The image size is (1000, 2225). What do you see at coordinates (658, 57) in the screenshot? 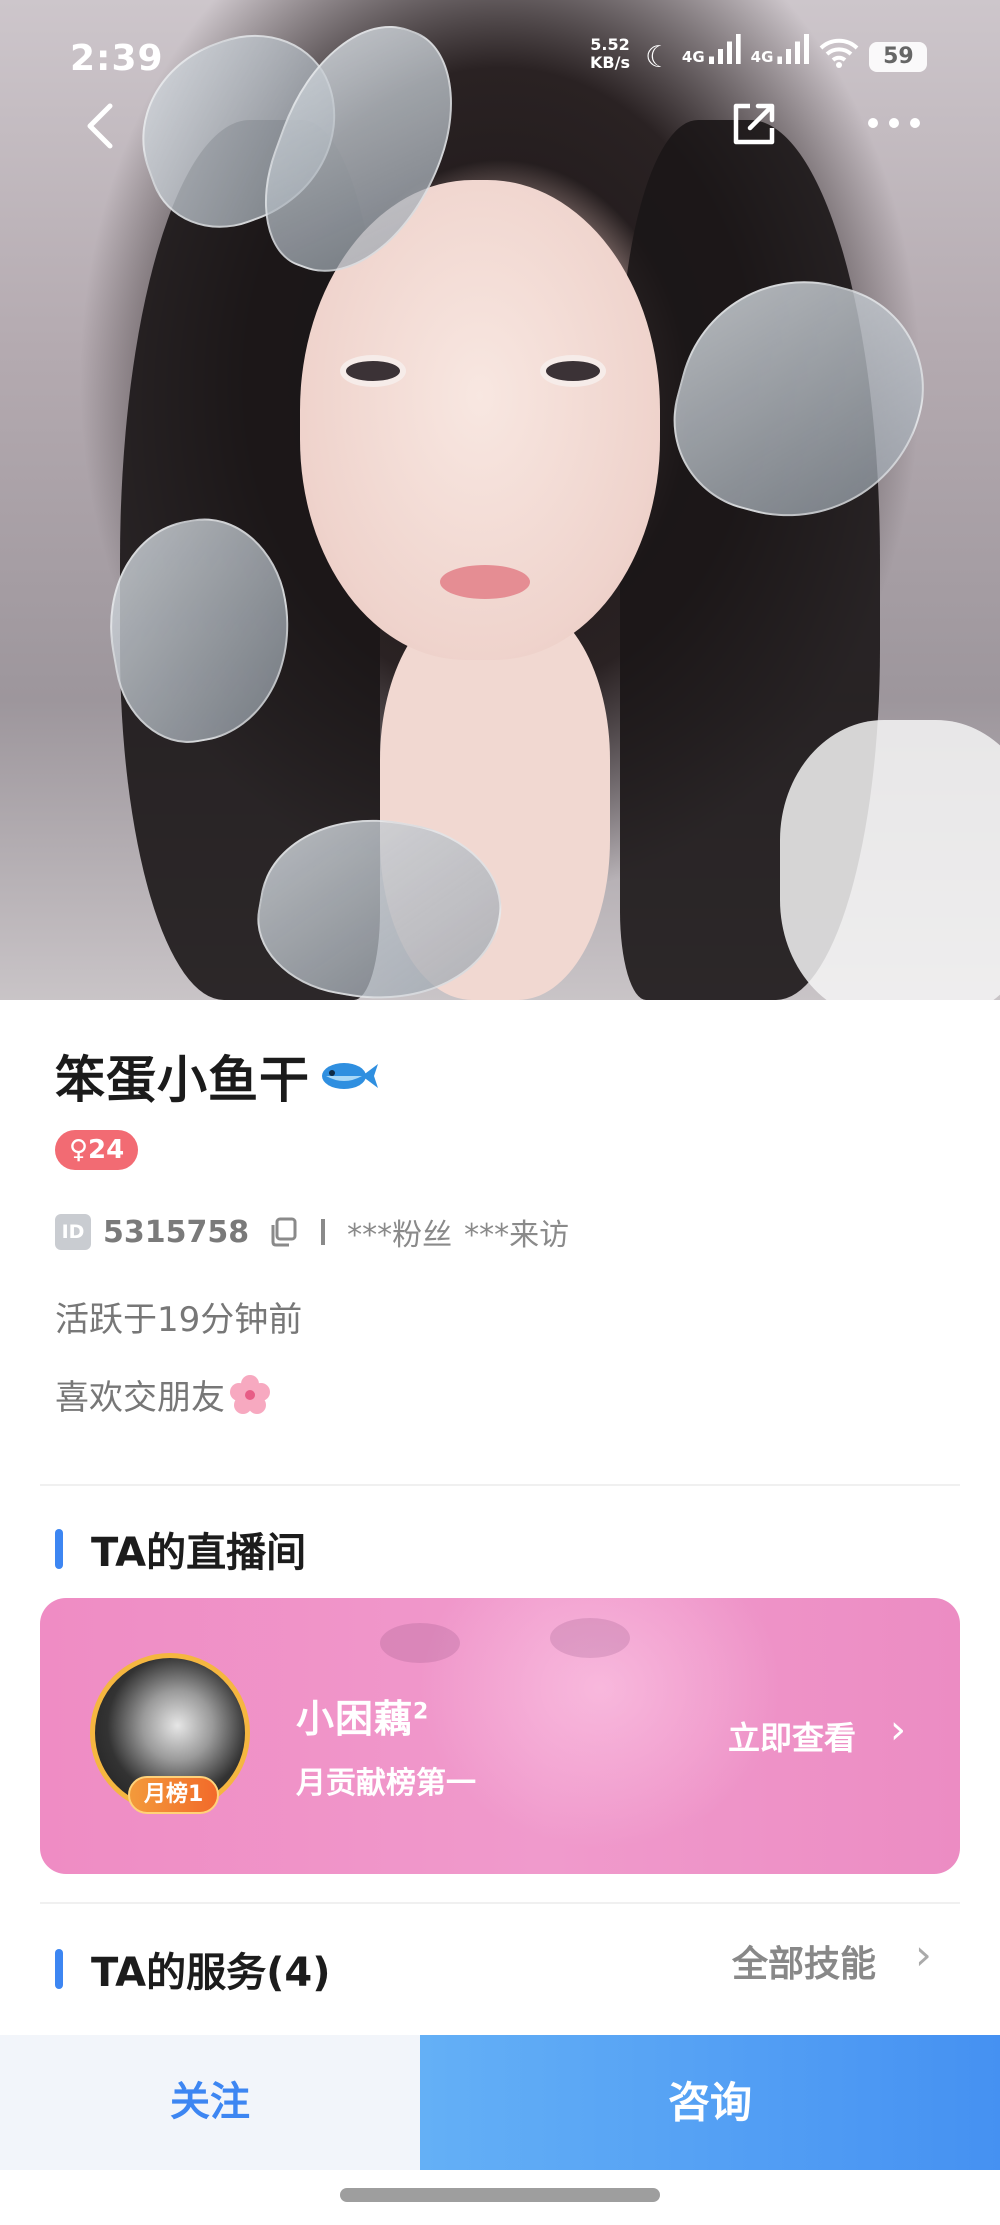
I see `moon-icon: ☾` at bounding box center [658, 57].